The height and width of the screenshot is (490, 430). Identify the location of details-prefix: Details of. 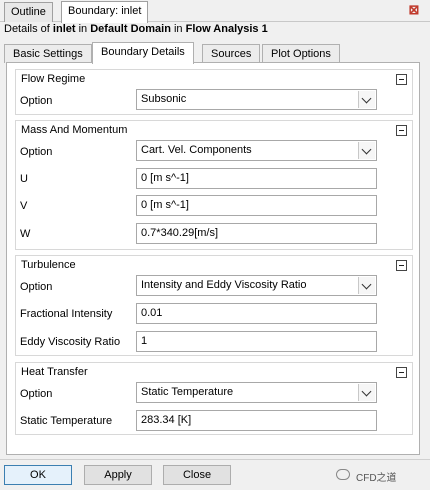
(28, 29).